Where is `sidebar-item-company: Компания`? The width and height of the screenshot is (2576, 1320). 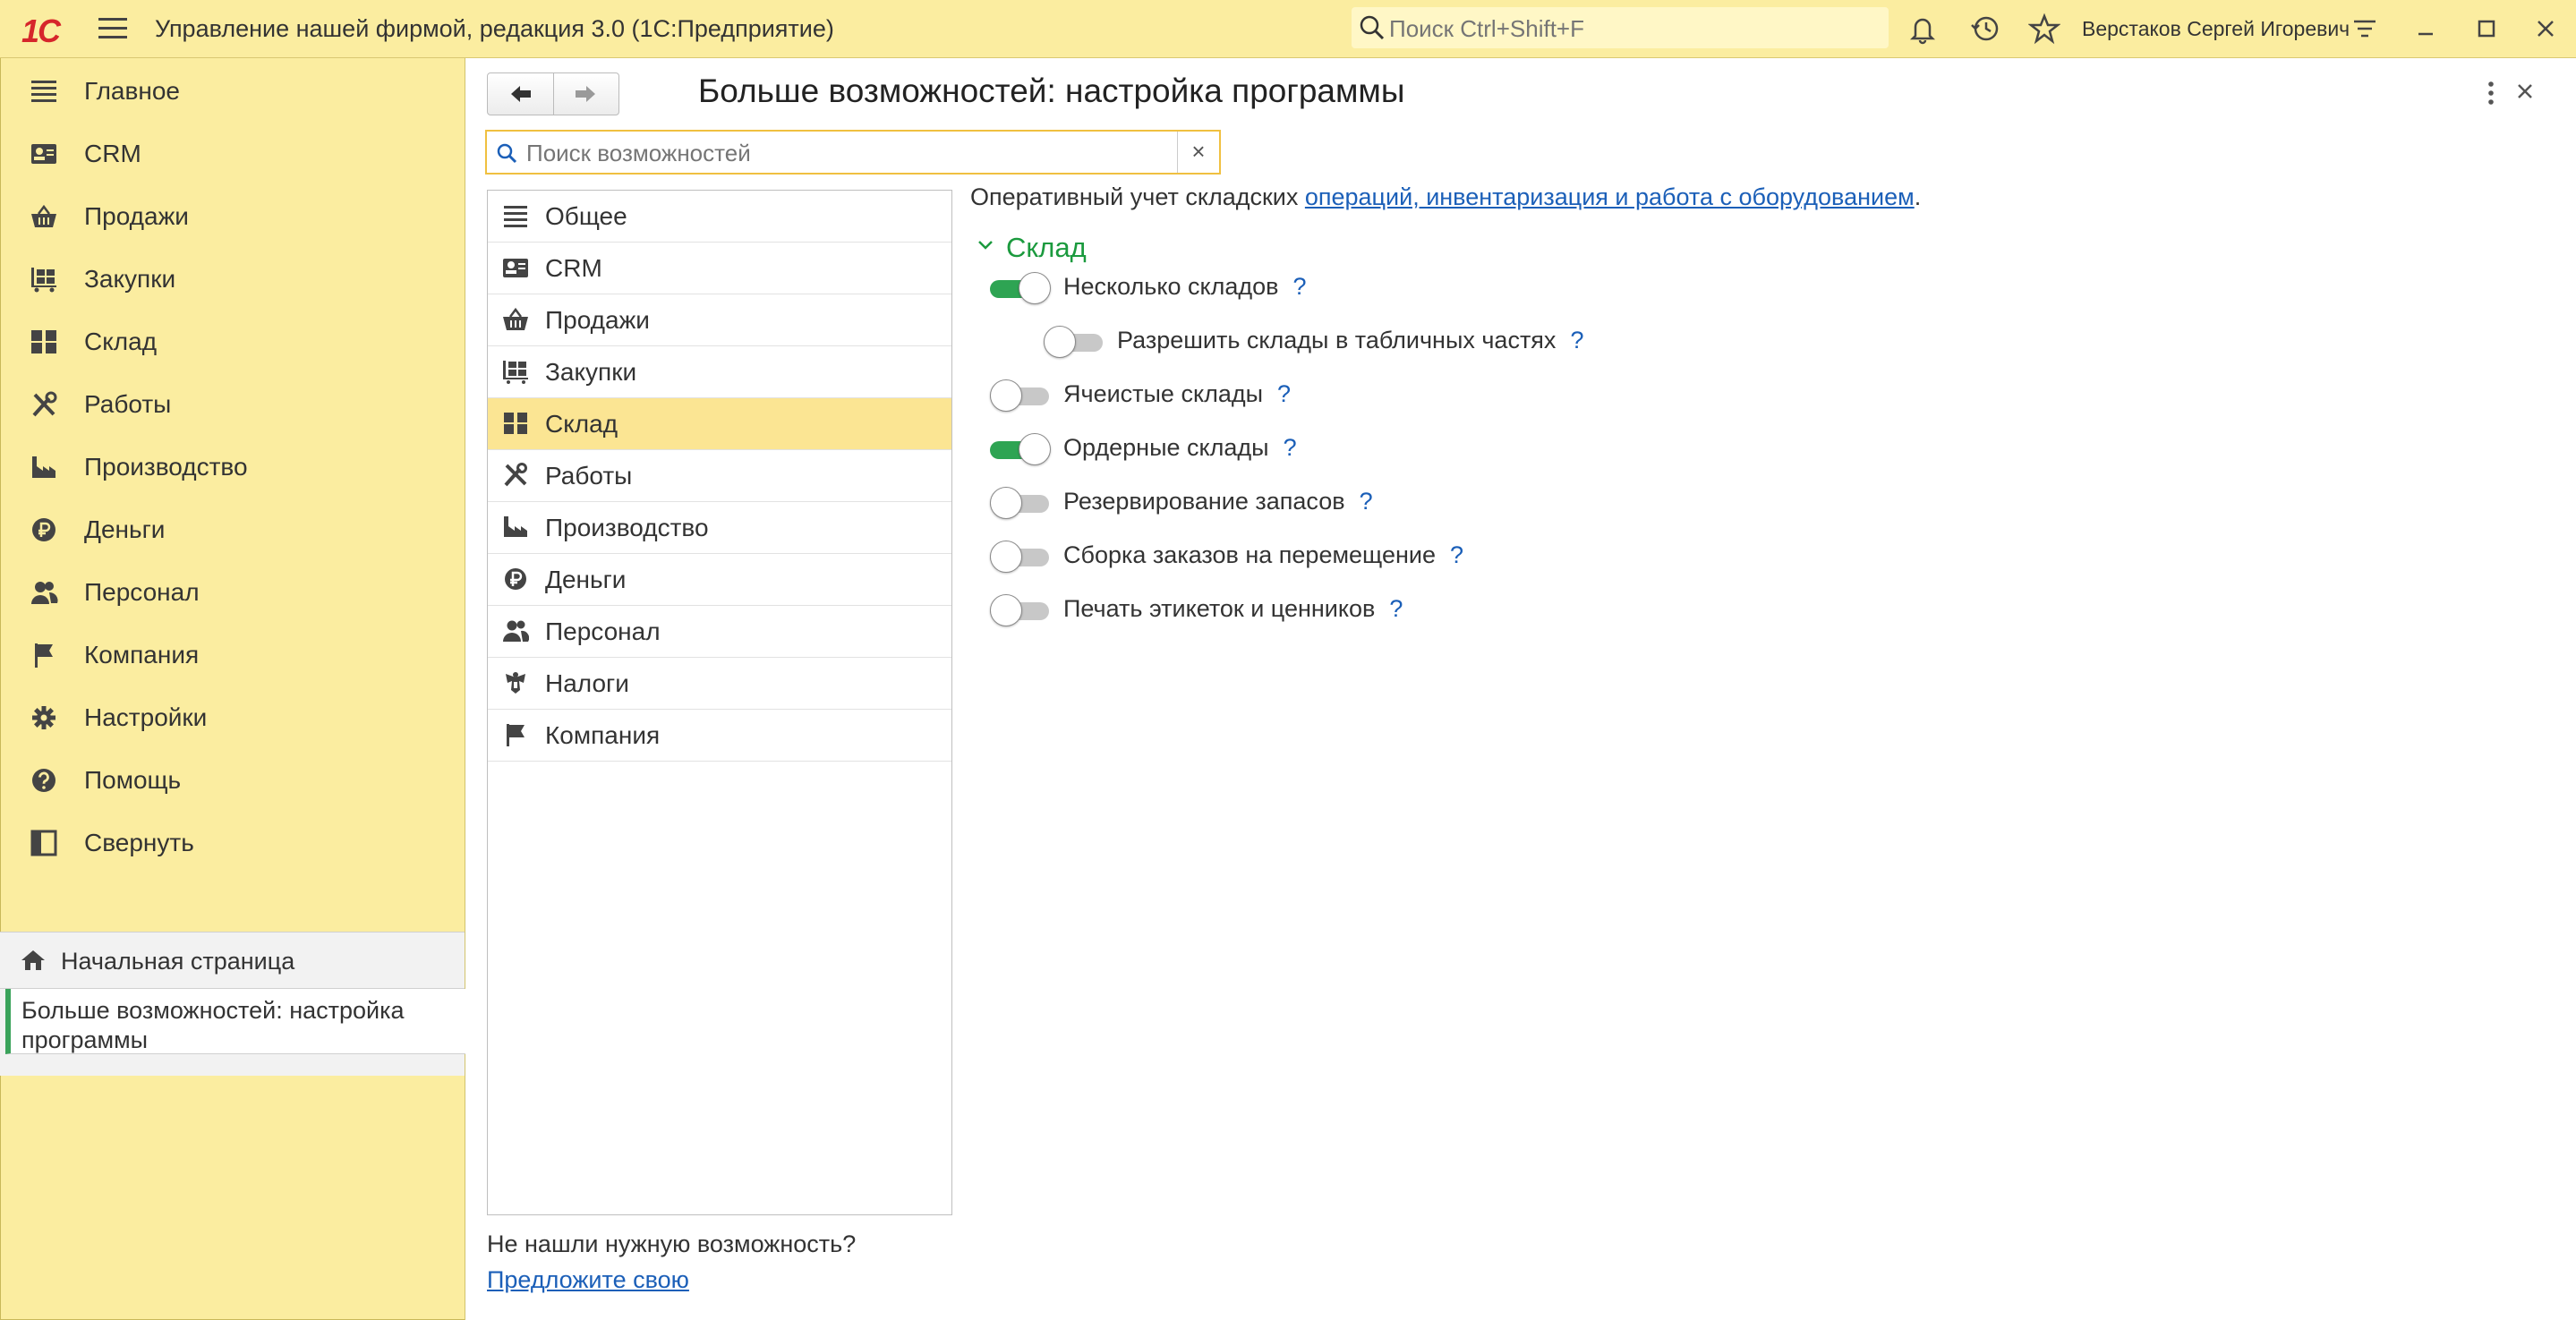
sidebar-item-company: Компания is located at coordinates (232, 654).